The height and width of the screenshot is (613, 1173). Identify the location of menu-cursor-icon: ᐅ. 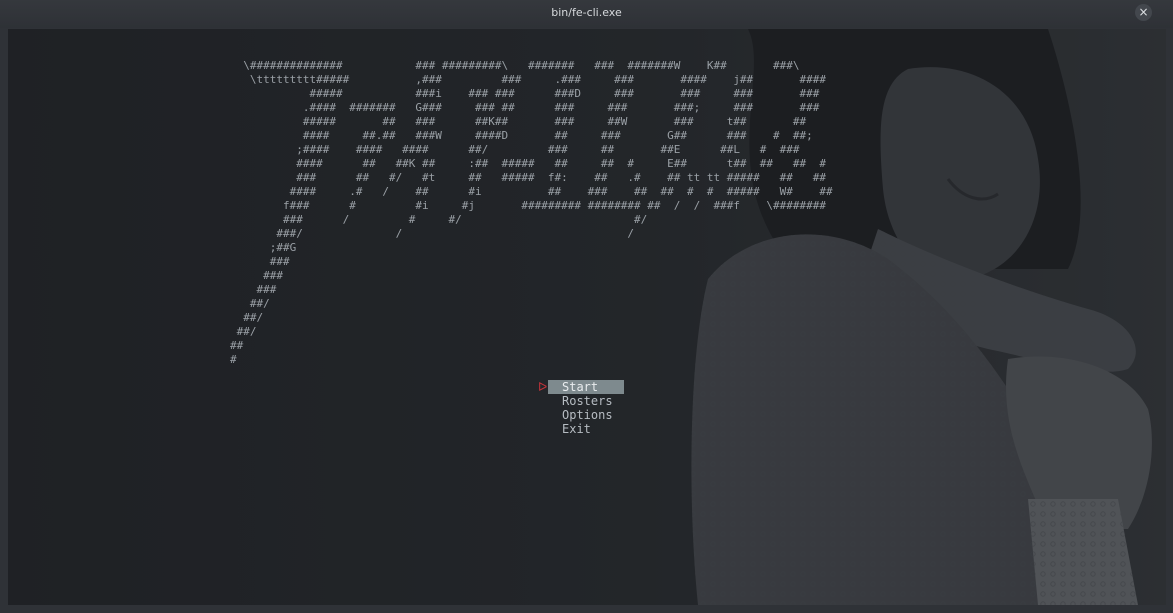
(543, 387).